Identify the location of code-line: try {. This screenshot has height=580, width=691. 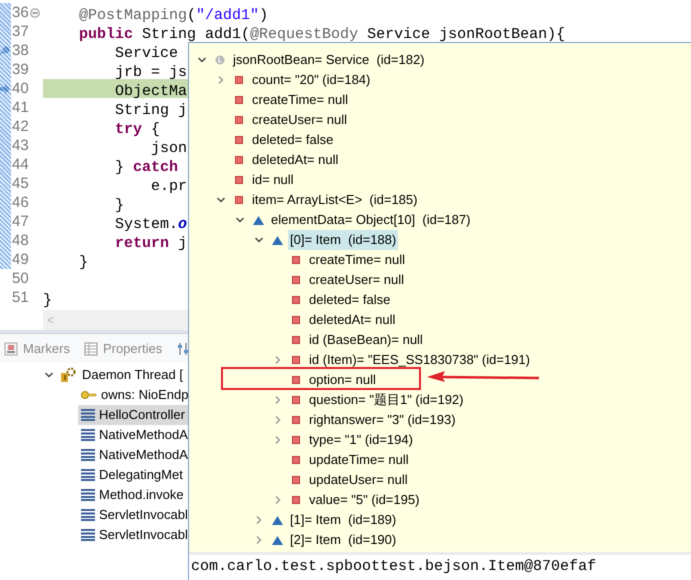
(137, 129).